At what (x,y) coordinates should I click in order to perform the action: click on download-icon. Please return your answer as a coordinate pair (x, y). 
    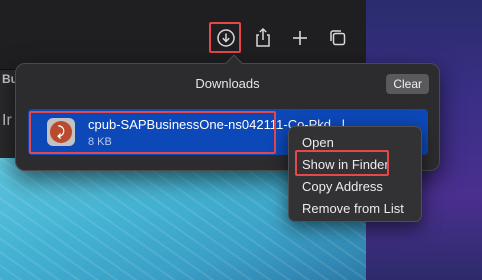
    Looking at the image, I should click on (226, 38).